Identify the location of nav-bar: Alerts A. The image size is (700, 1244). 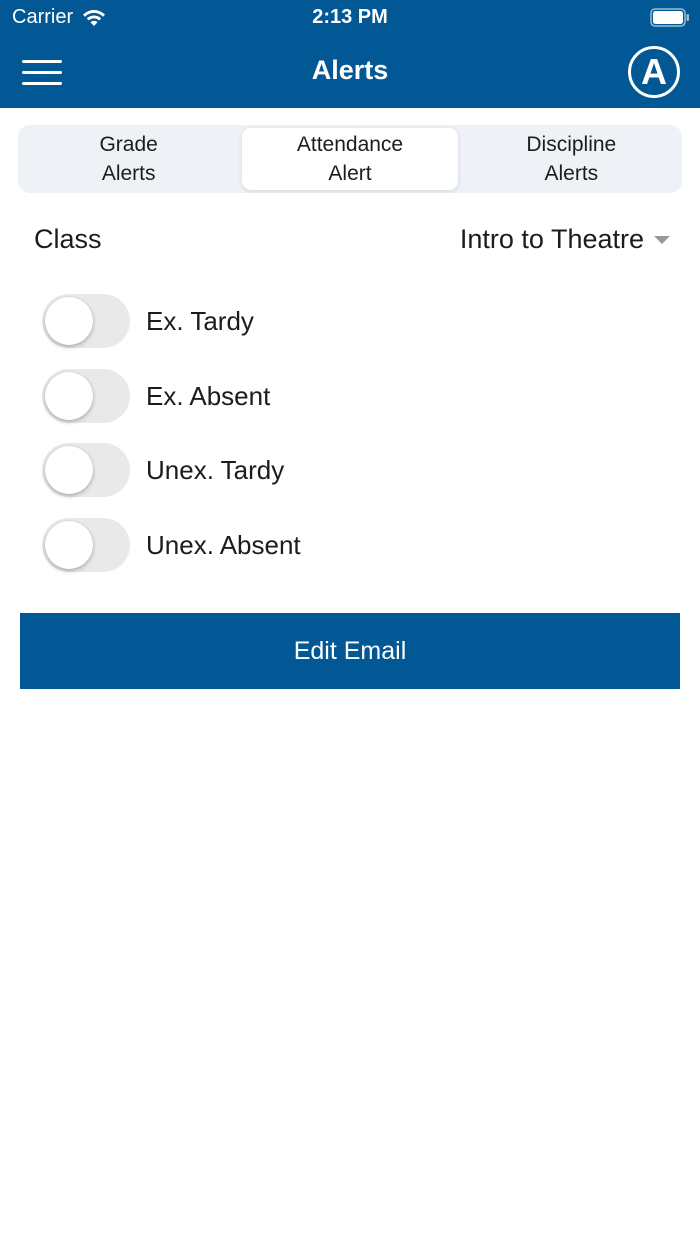
(350, 72).